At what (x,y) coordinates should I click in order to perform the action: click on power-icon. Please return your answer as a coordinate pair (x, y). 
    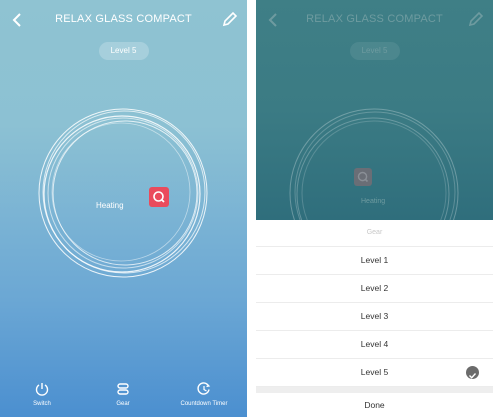
    Looking at the image, I should click on (42, 389).